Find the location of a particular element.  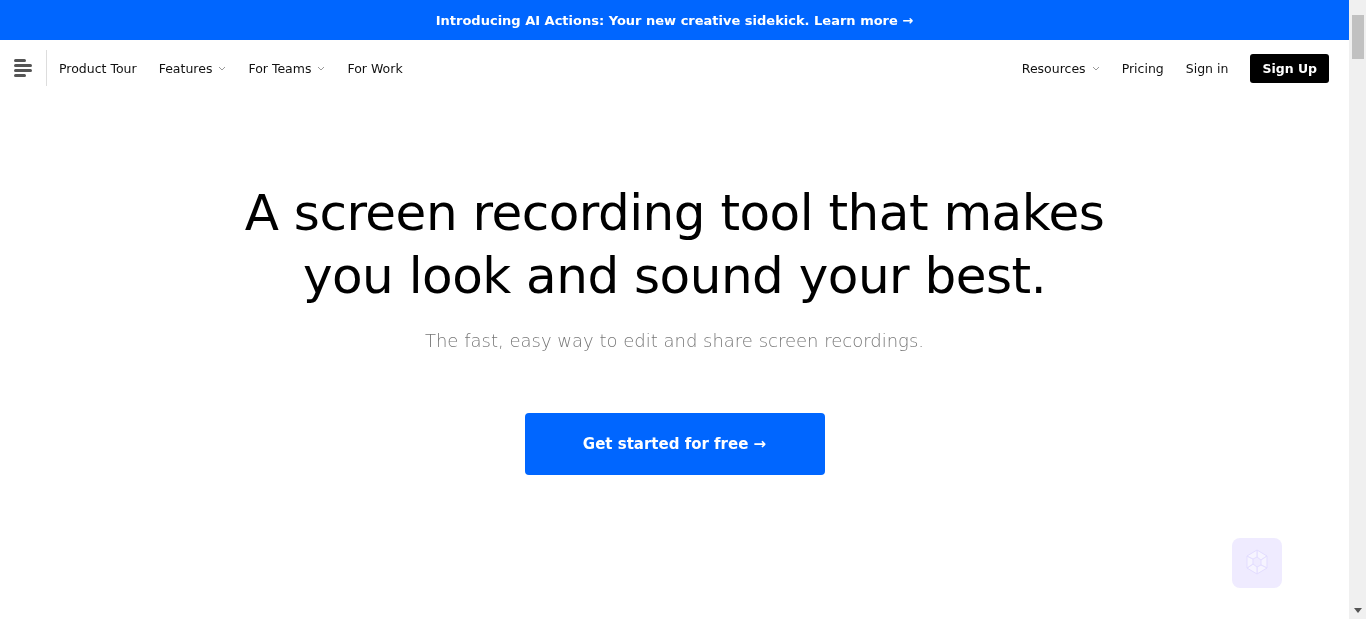

scrollbar is located at coordinates (1357, 309).